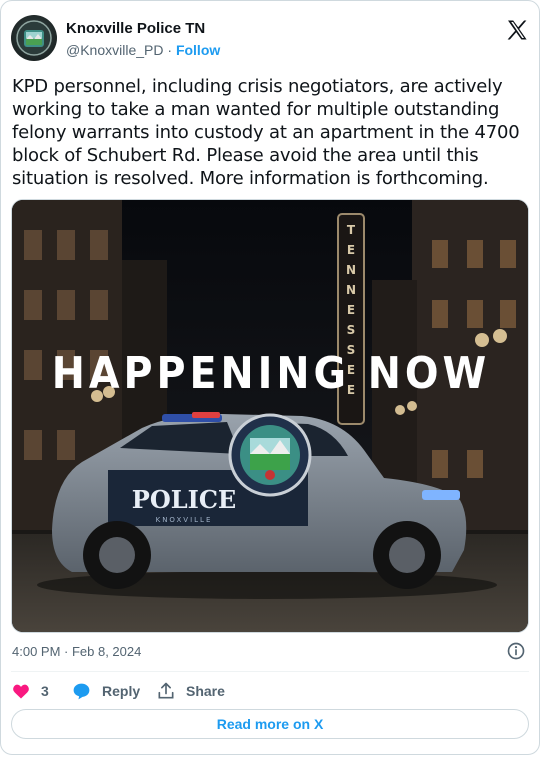 This screenshot has height=757, width=542. What do you see at coordinates (21, 691) in the screenshot?
I see `heart-icon` at bounding box center [21, 691].